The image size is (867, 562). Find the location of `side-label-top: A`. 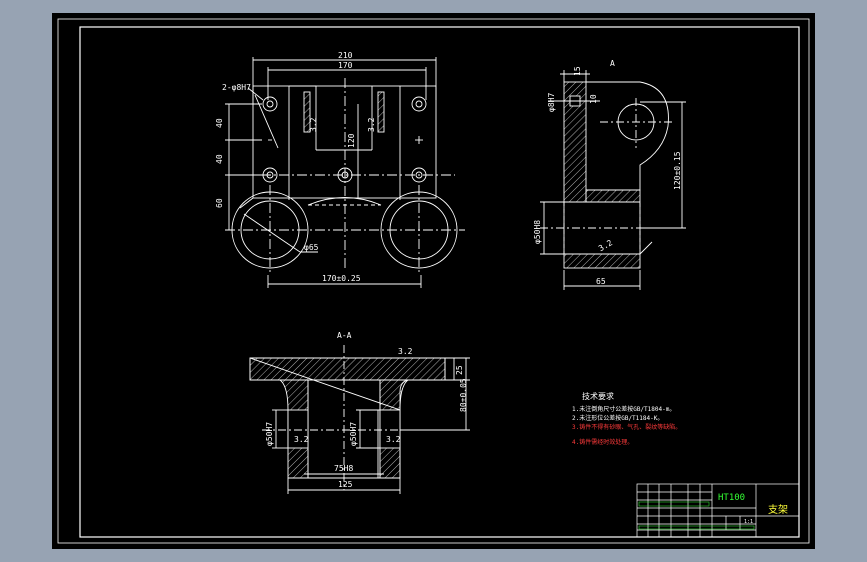

side-label-top: A is located at coordinates (612, 63).